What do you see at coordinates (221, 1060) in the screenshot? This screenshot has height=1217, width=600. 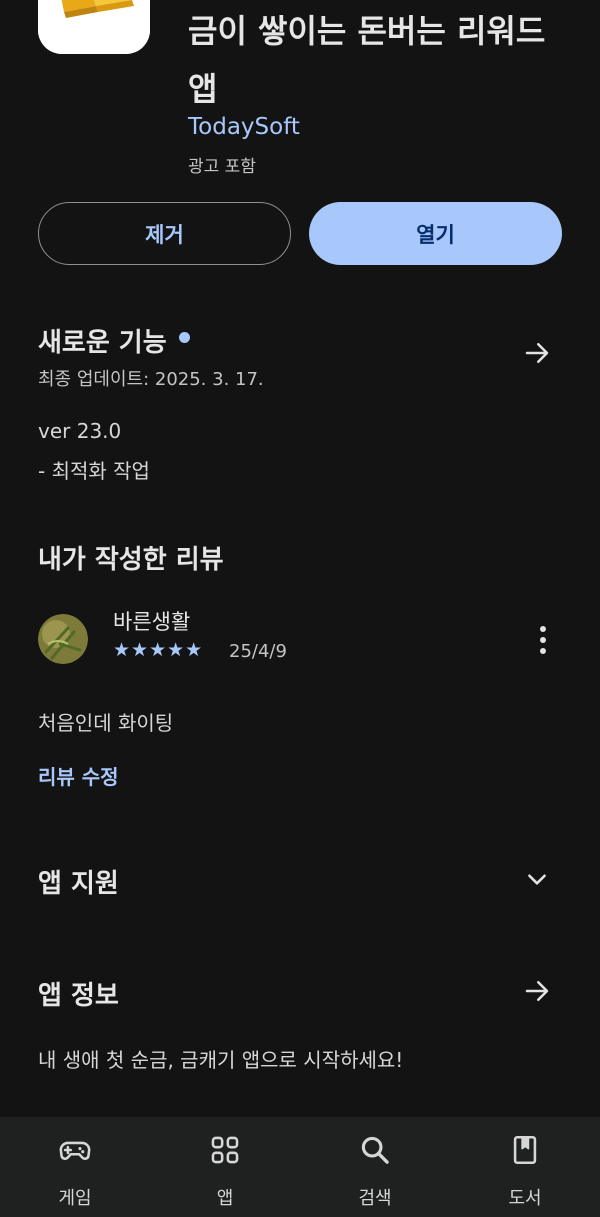 I see `app-description: 내 생애 첫 순금, 금캐기 앱으로 시작하세요!` at bounding box center [221, 1060].